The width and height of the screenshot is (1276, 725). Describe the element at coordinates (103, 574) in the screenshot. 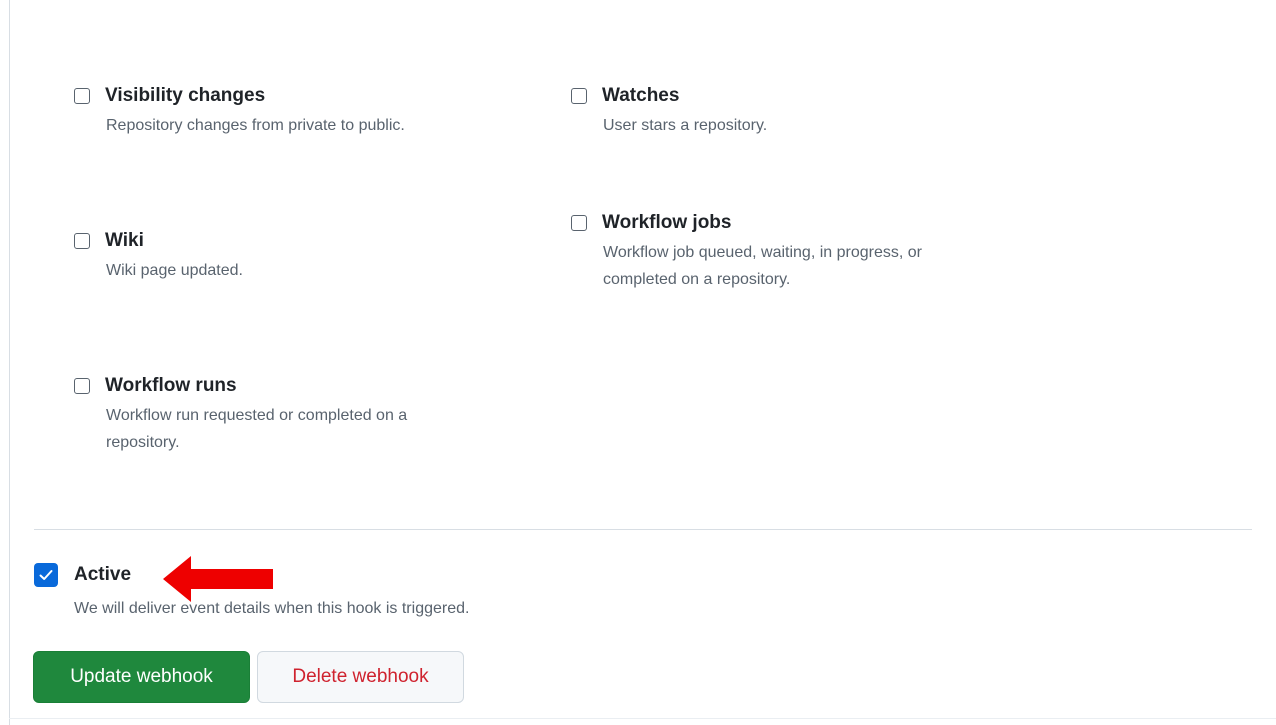

I see `active-label: Active` at that location.